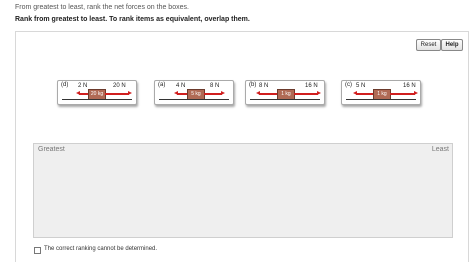 Image resolution: width=474 pixels, height=262 pixels. Describe the element at coordinates (253, 85) in the screenshot. I see `item-label: (b)` at that location.